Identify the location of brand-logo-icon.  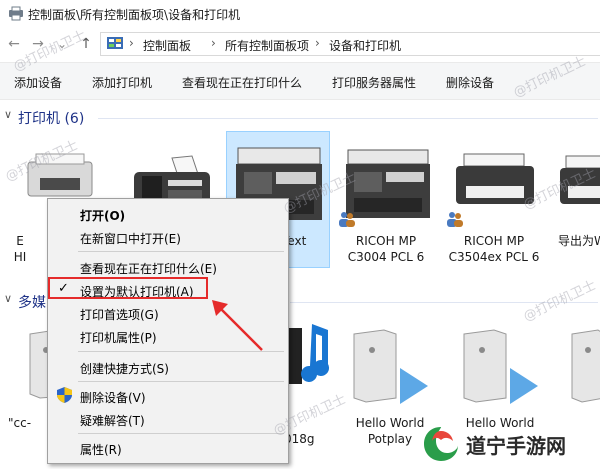
(441, 444).